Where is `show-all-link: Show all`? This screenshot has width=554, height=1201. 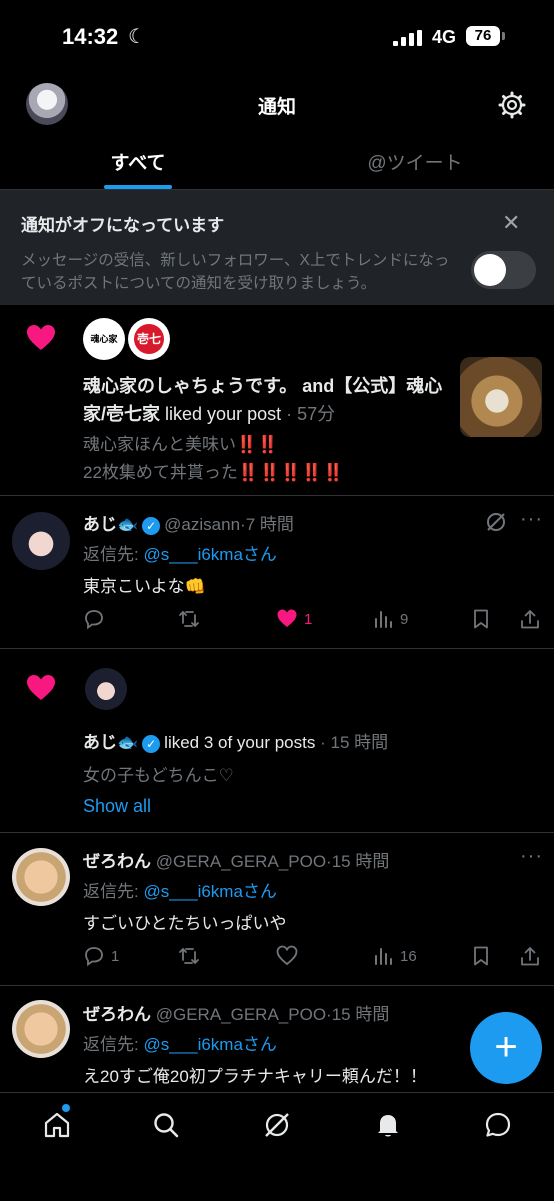 show-all-link: Show all is located at coordinates (117, 806).